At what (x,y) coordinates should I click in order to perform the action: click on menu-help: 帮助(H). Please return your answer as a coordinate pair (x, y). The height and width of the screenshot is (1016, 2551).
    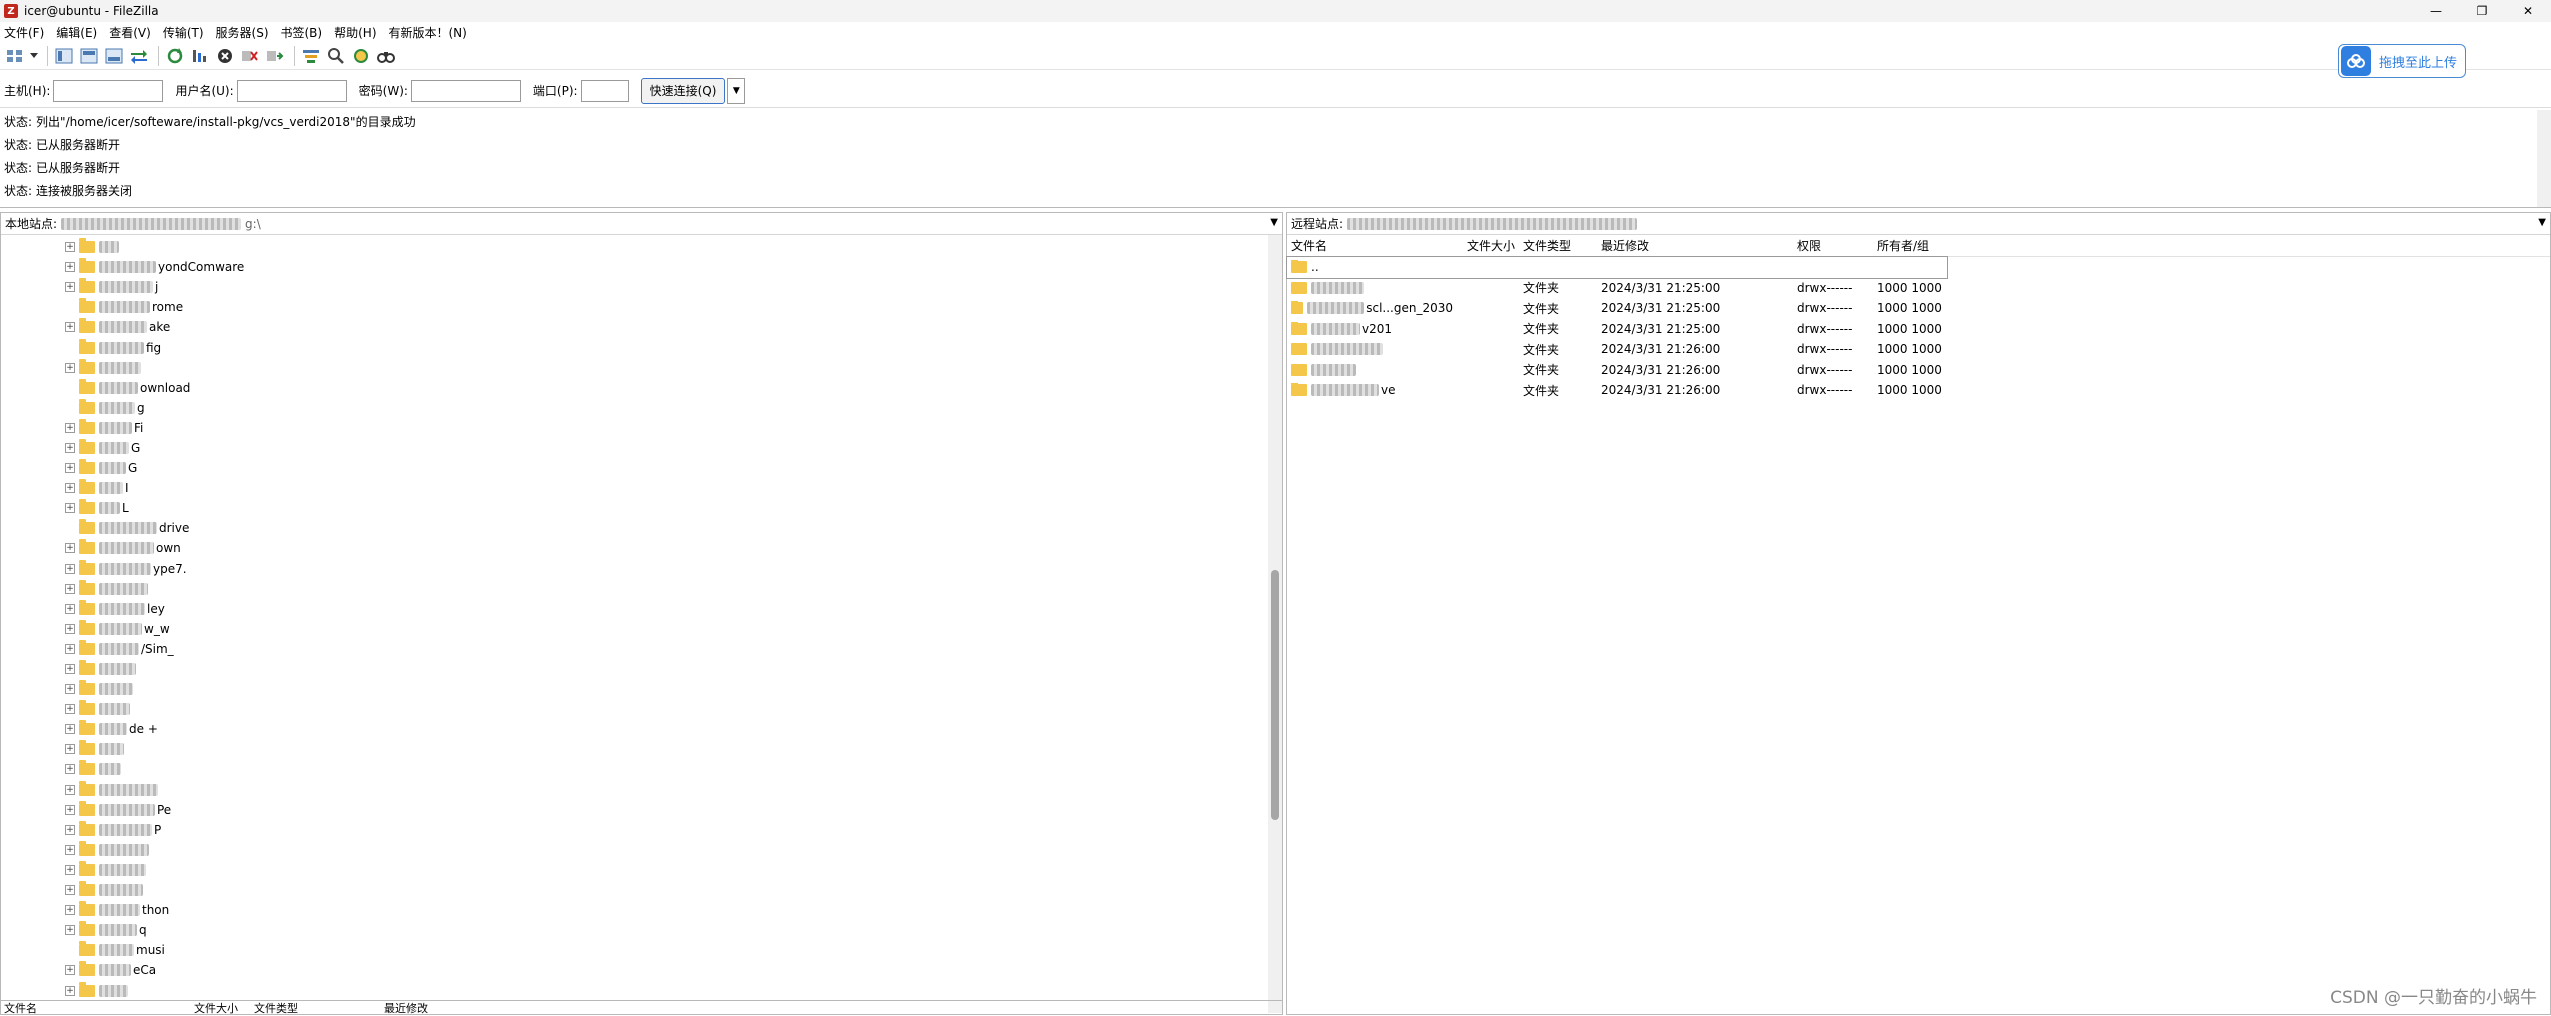
    Looking at the image, I should click on (355, 32).